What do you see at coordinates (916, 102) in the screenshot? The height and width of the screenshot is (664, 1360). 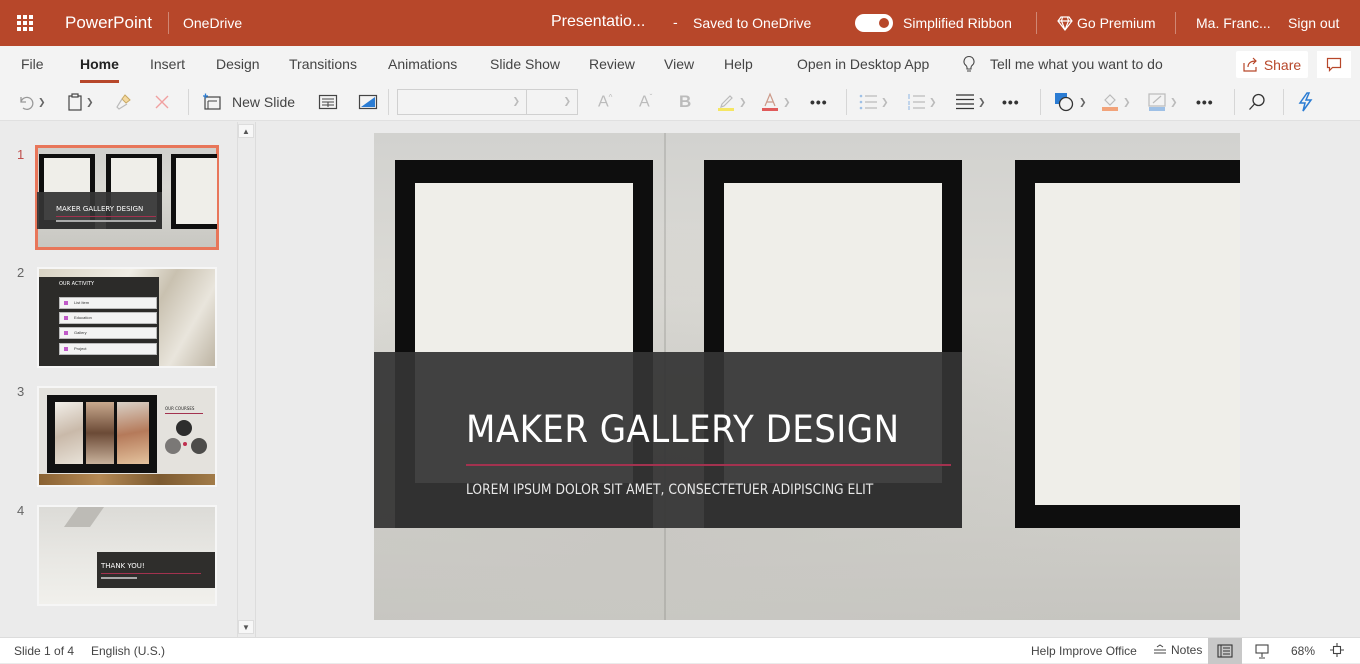 I see `numbering-icon` at bounding box center [916, 102].